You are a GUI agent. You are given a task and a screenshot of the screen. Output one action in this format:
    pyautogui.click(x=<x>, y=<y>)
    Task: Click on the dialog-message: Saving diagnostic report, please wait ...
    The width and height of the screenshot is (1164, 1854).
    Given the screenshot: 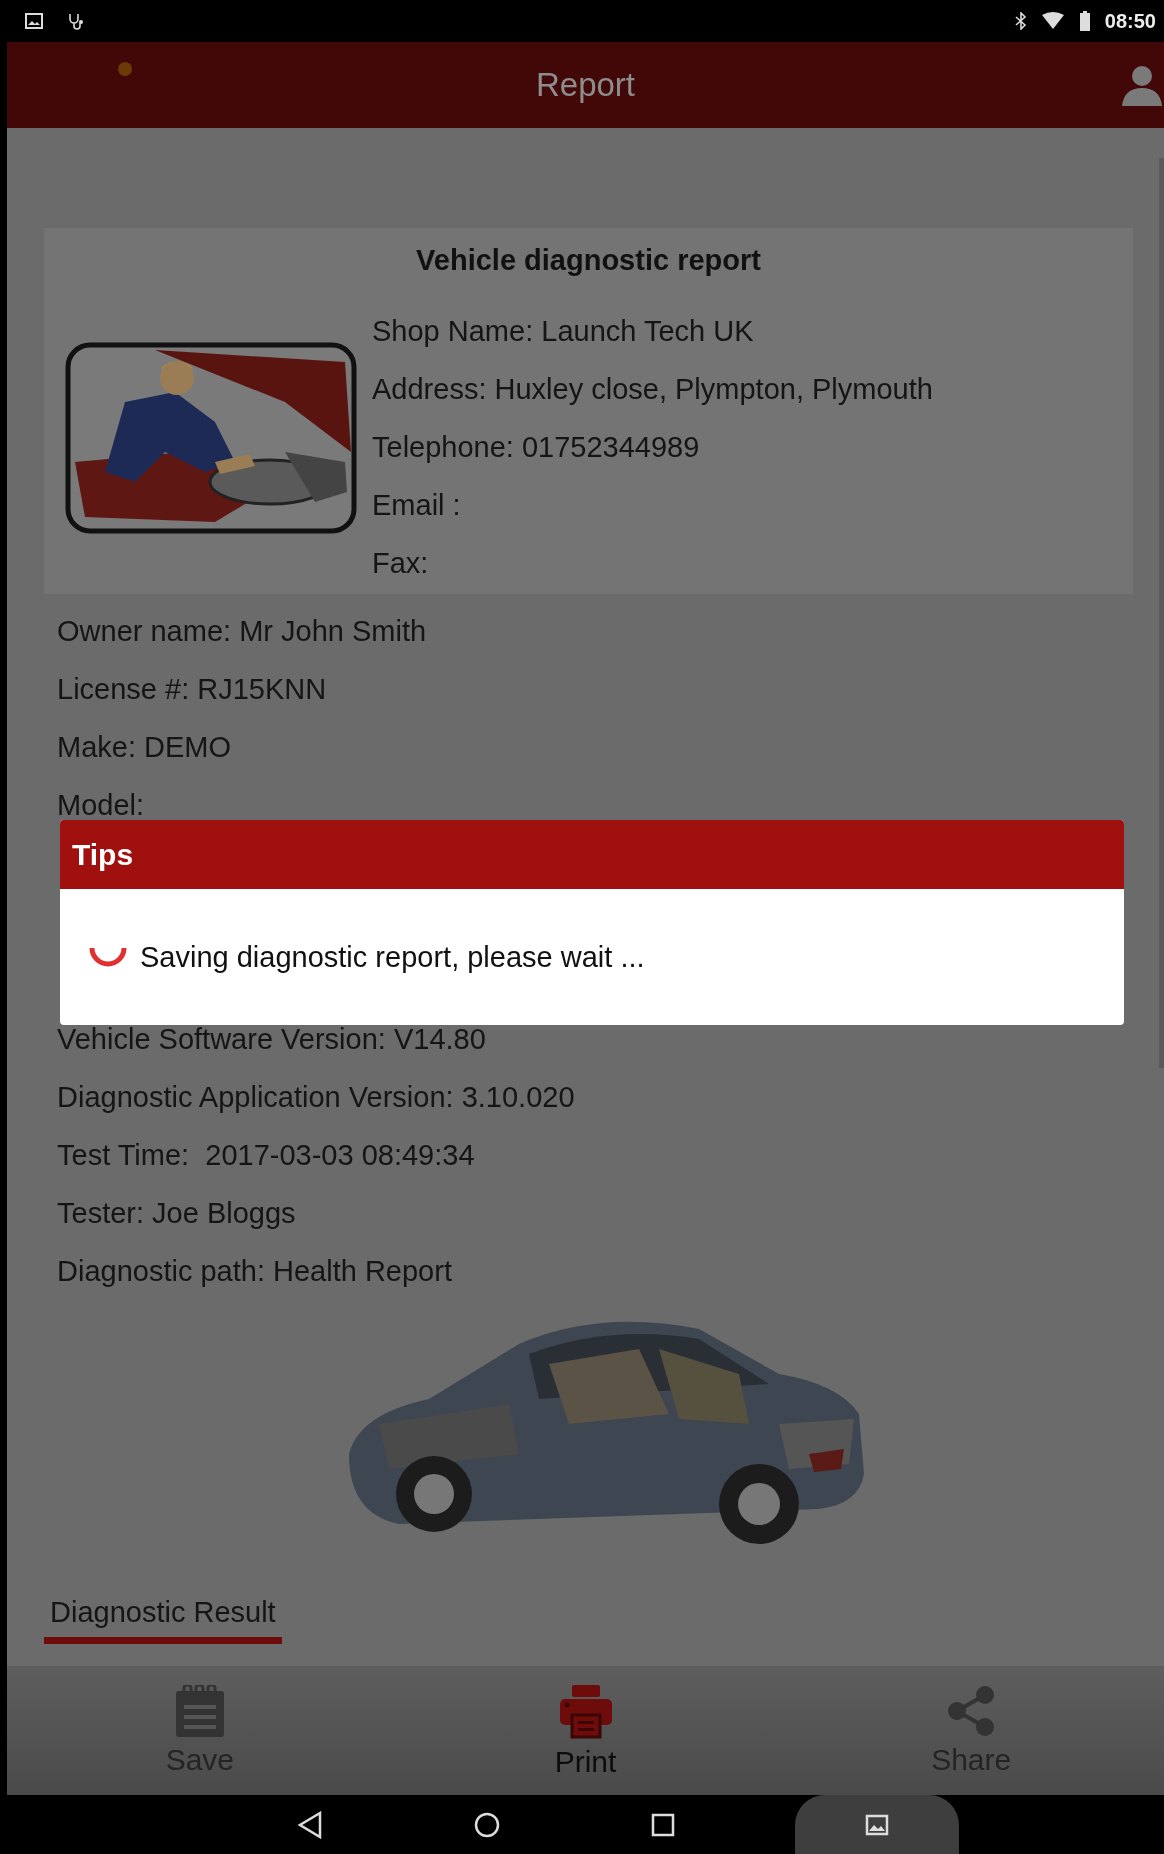 What is the action you would take?
    pyautogui.click(x=392, y=957)
    